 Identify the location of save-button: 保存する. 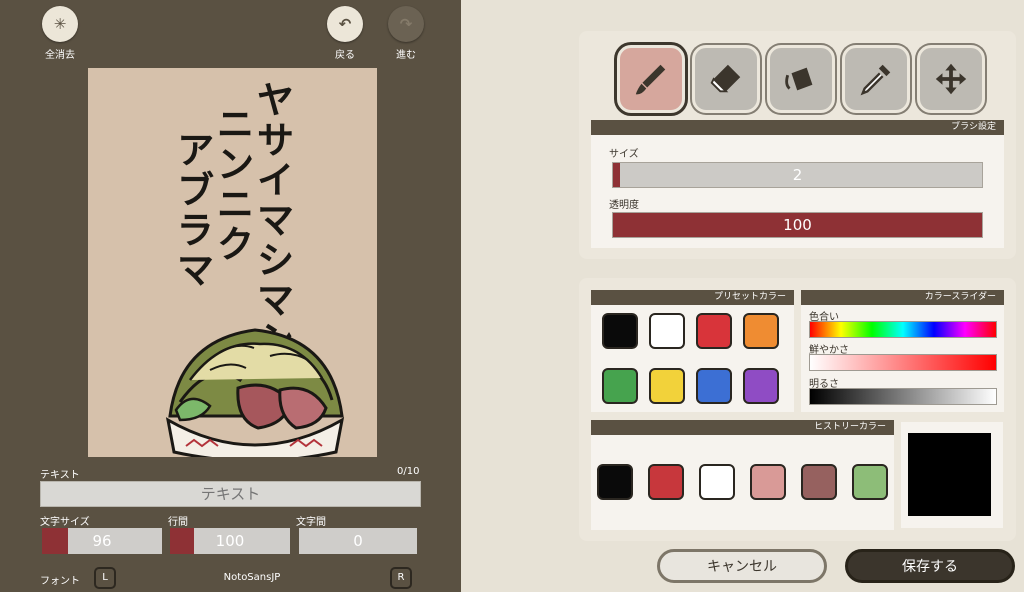
(930, 566).